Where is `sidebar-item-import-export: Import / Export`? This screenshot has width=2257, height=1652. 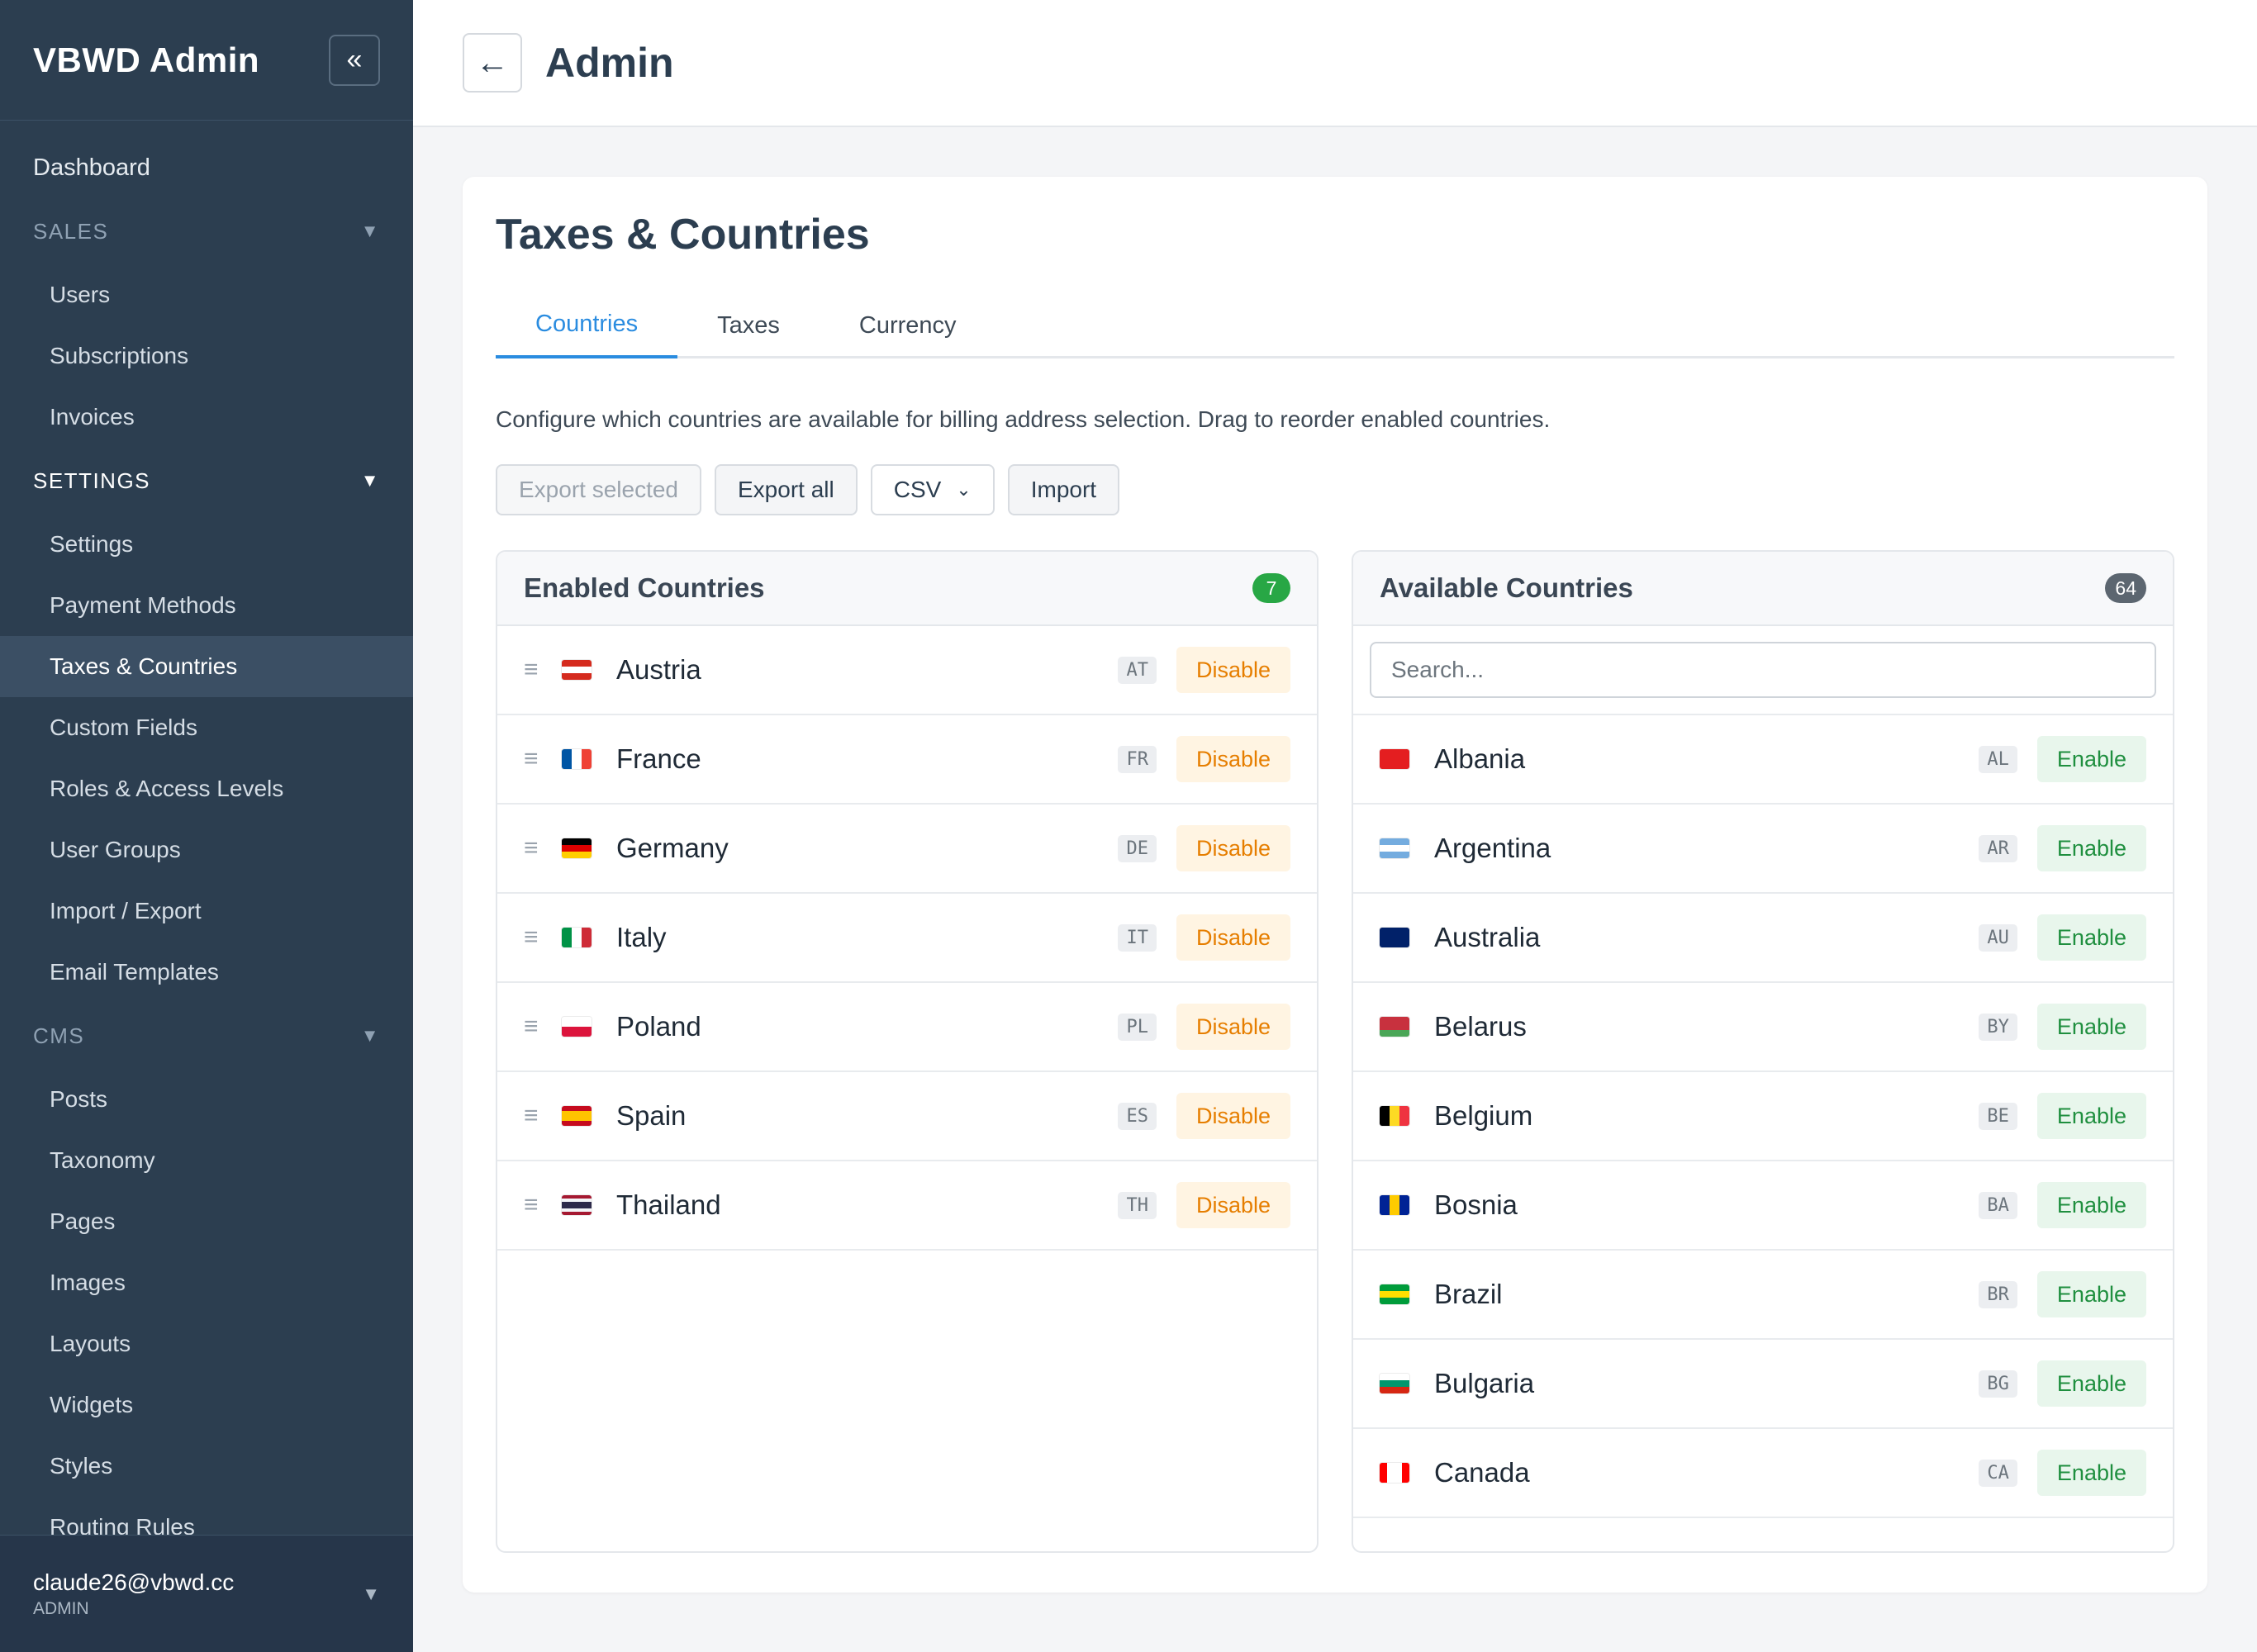
sidebar-item-import-export: Import / Export is located at coordinates (206, 911).